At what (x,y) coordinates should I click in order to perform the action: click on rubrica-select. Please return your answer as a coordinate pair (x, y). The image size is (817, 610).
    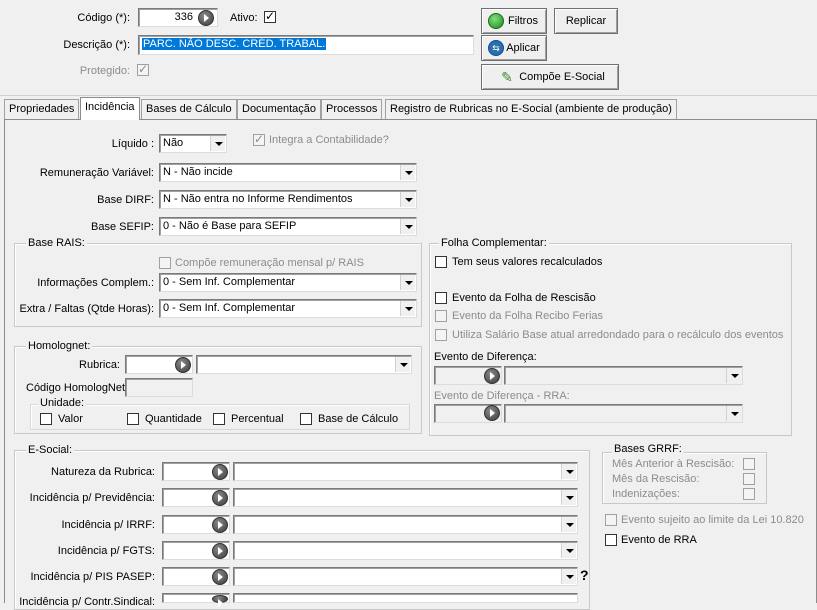
    Looking at the image, I should click on (304, 364).